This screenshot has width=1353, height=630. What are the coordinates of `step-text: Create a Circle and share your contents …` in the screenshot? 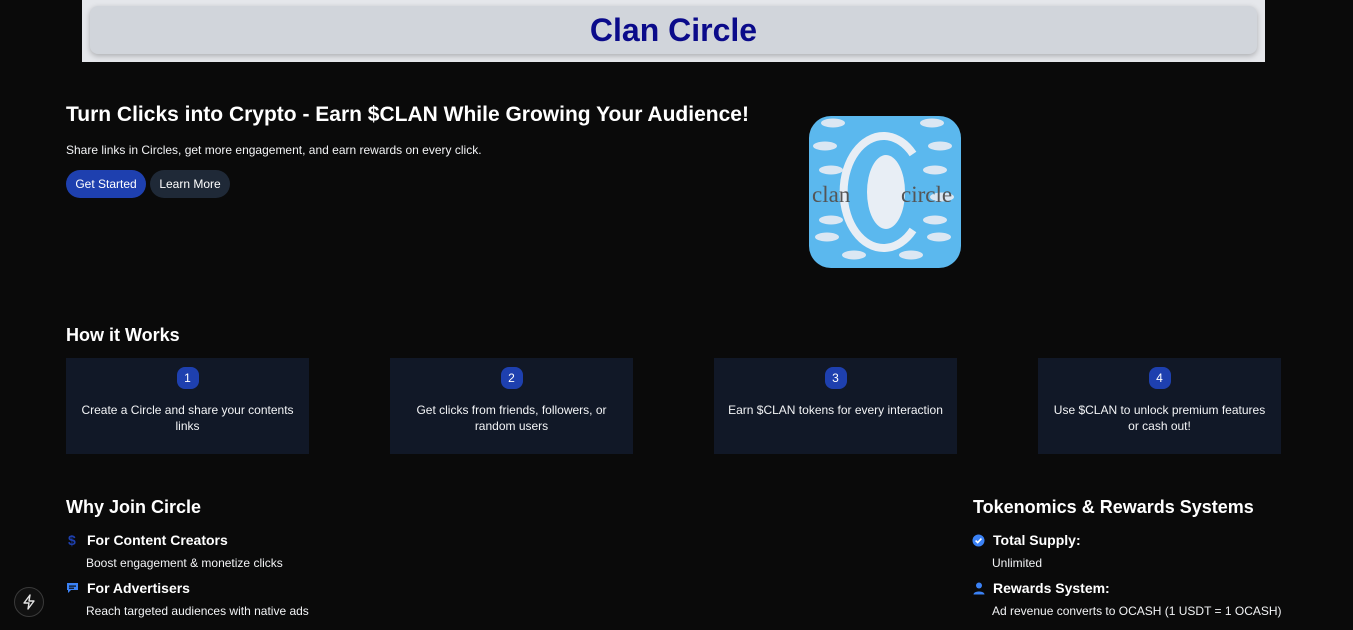 It's located at (187, 418).